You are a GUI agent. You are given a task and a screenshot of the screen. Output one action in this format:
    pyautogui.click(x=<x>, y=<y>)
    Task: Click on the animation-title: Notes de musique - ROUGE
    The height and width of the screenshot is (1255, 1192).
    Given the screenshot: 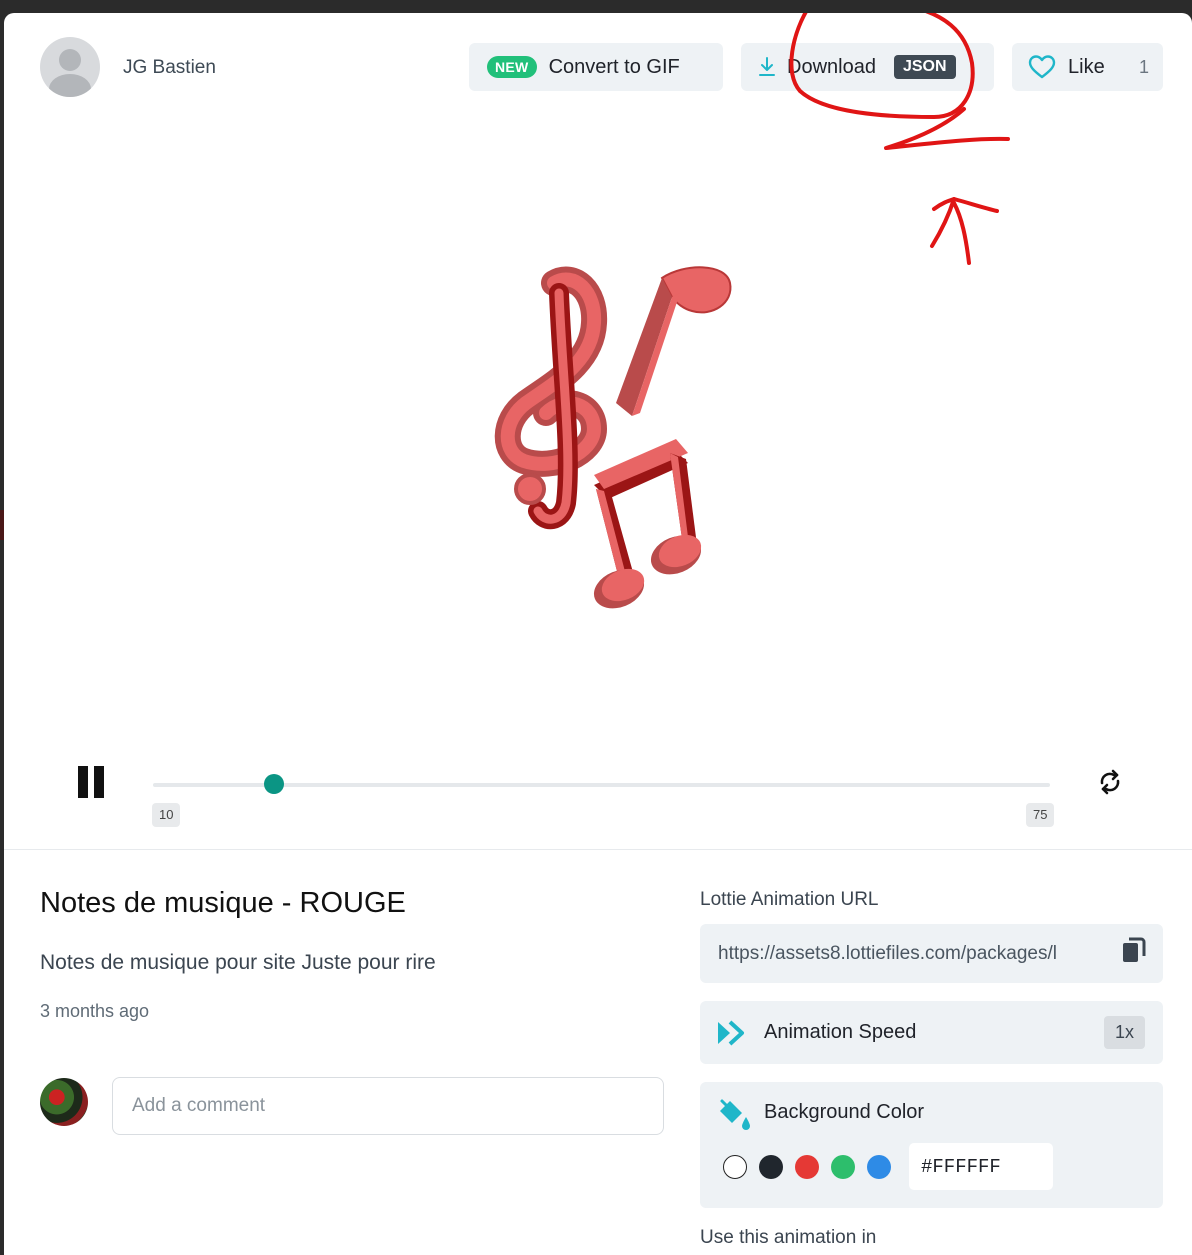 What is the action you would take?
    pyautogui.click(x=223, y=903)
    